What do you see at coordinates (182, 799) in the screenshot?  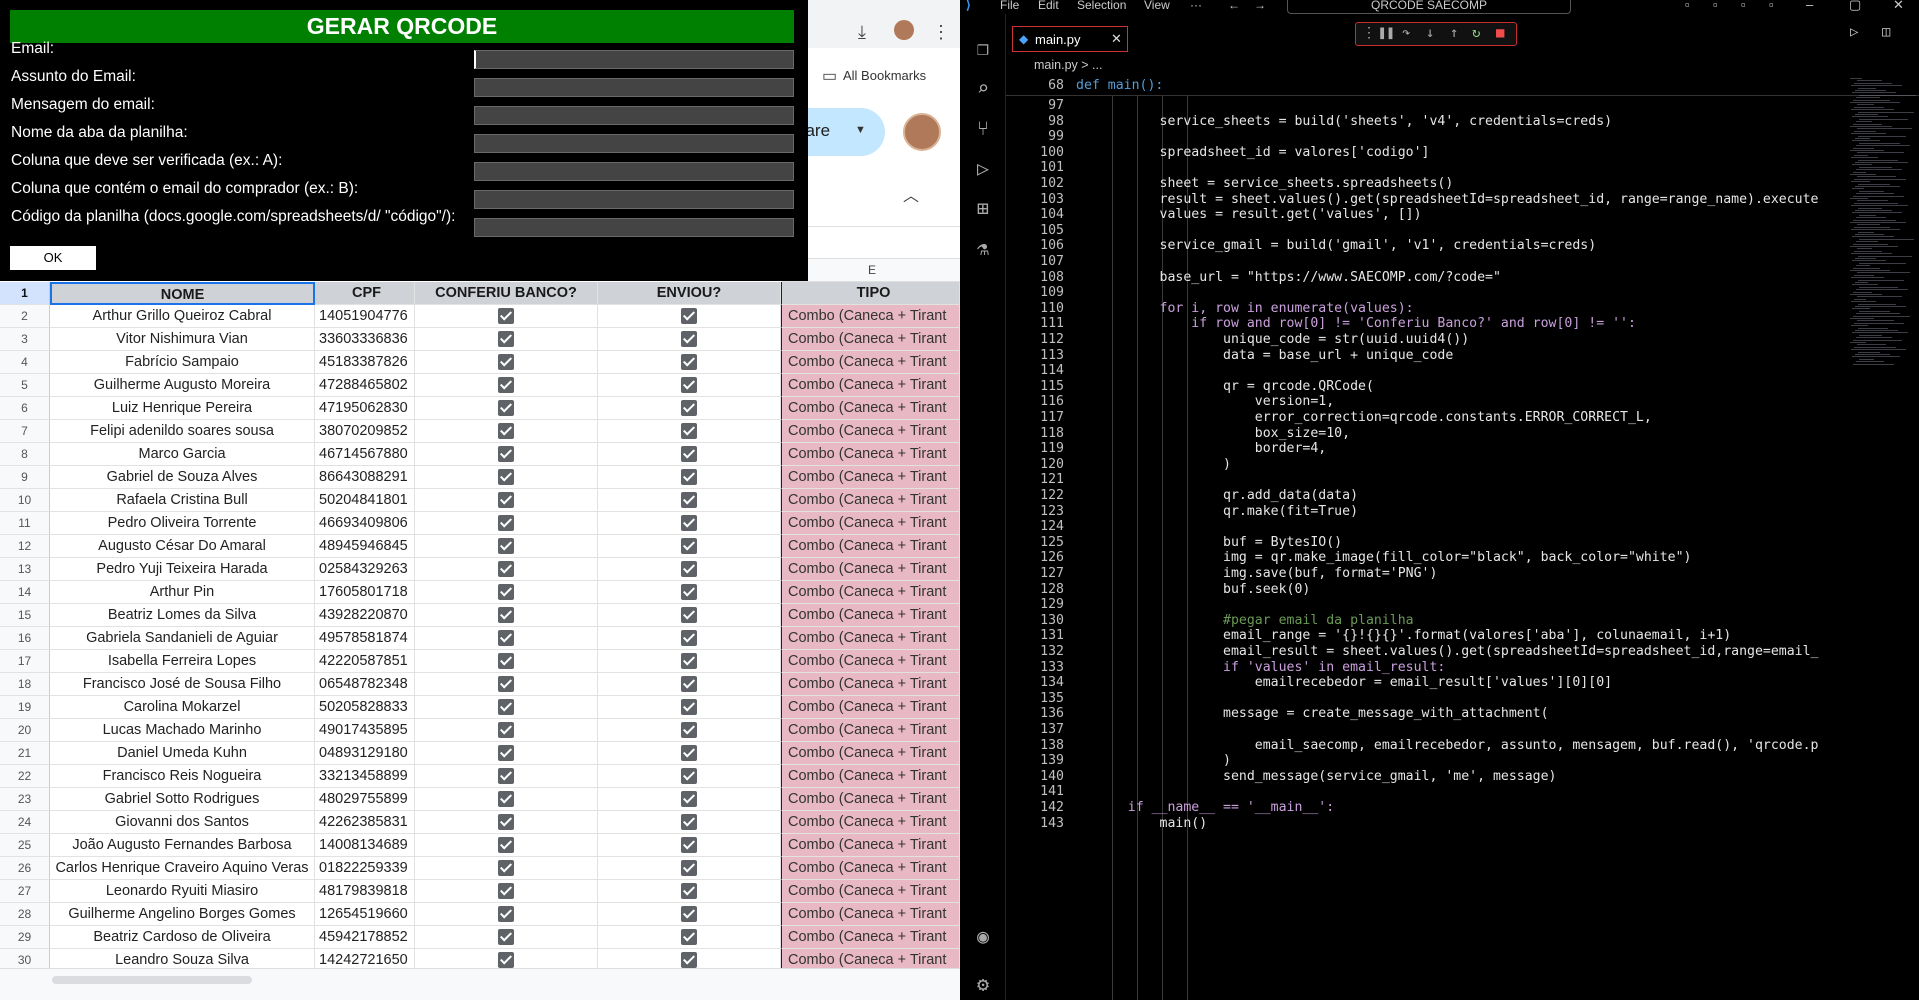 I see `cell-nome: Gabriel Sotto Rodrigues` at bounding box center [182, 799].